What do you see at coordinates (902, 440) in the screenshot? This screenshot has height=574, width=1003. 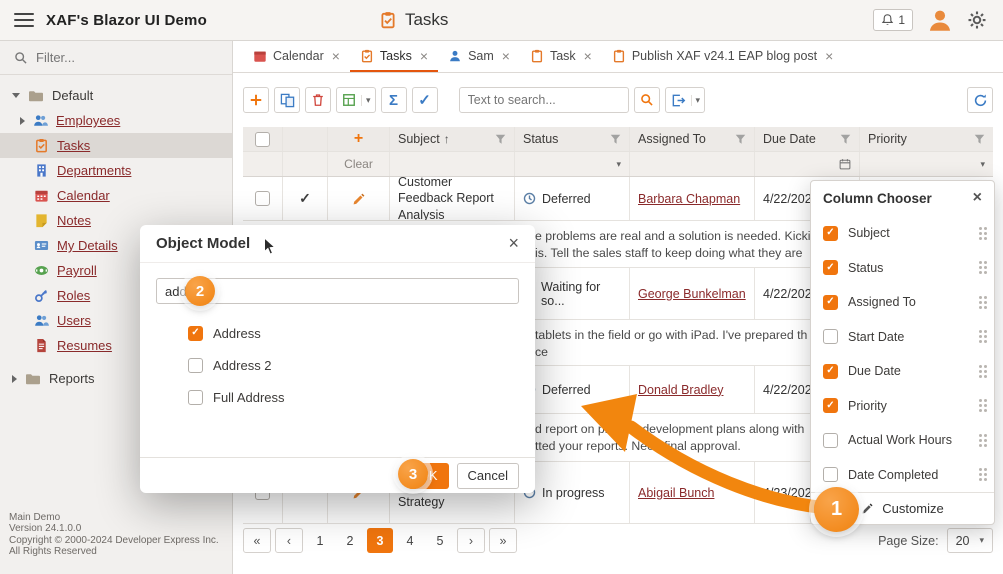 I see `chooser-item-actual-work-hours: Actual Work Hours` at bounding box center [902, 440].